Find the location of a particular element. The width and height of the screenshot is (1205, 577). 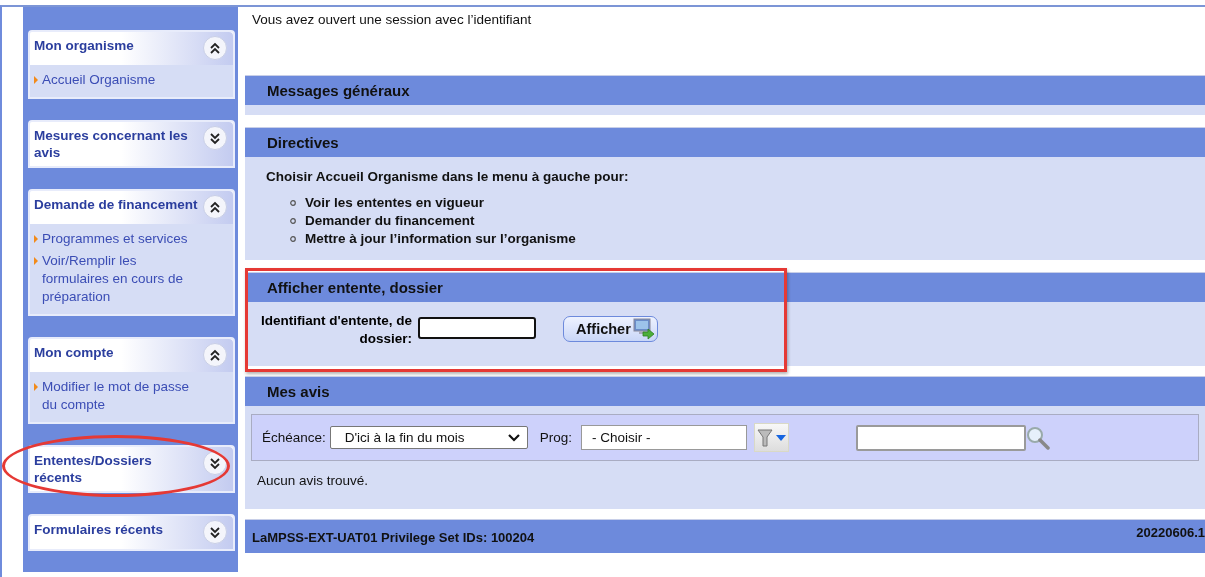

section-header: Mes avis is located at coordinates (725, 391).